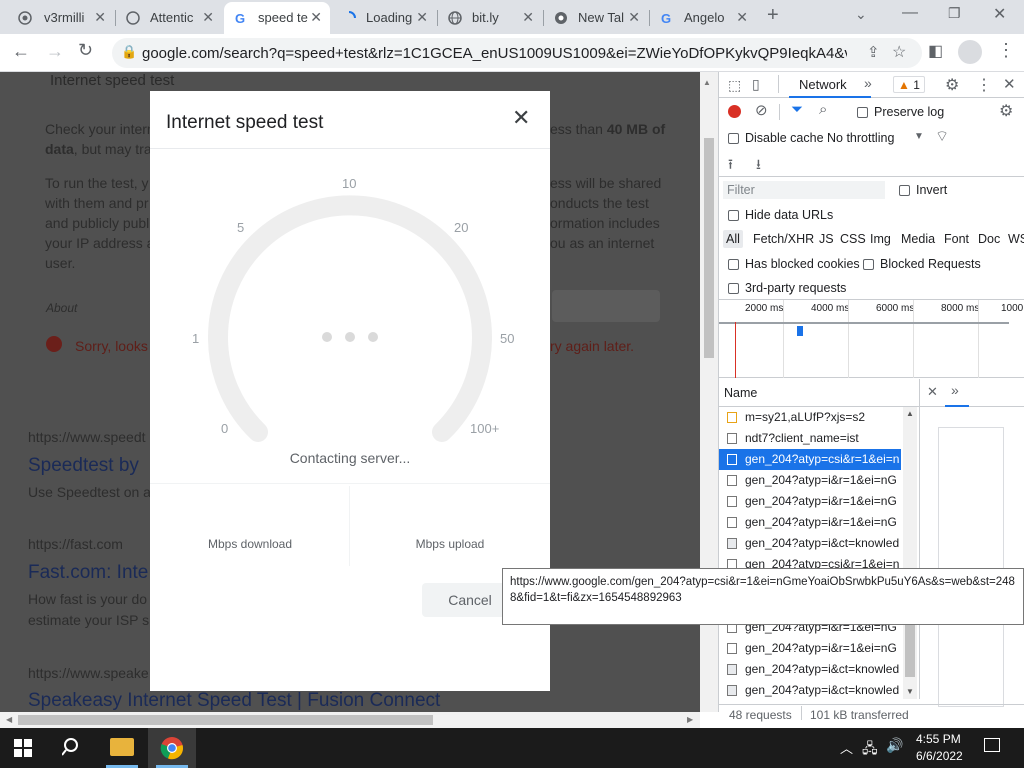  Describe the element at coordinates (23, 748) in the screenshot. I see `windows-start-icon` at that location.